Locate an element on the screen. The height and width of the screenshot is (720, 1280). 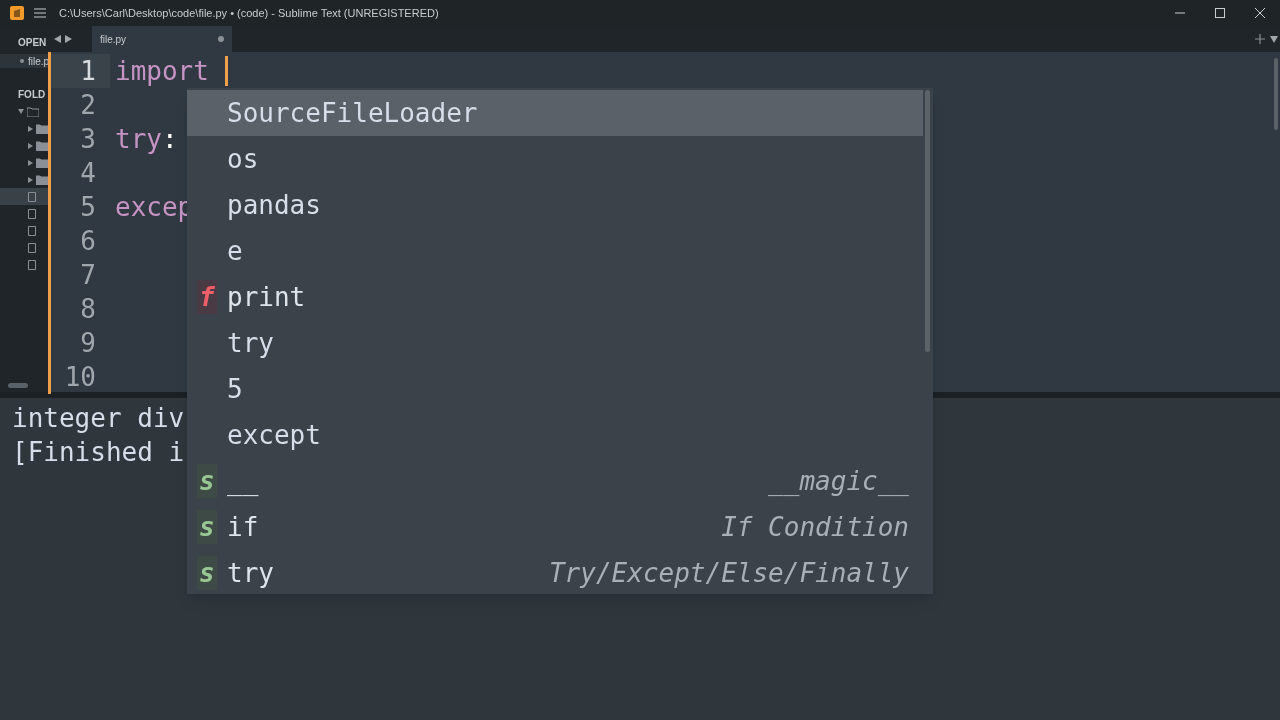
line-number: 2 is located at coordinates (88, 105).